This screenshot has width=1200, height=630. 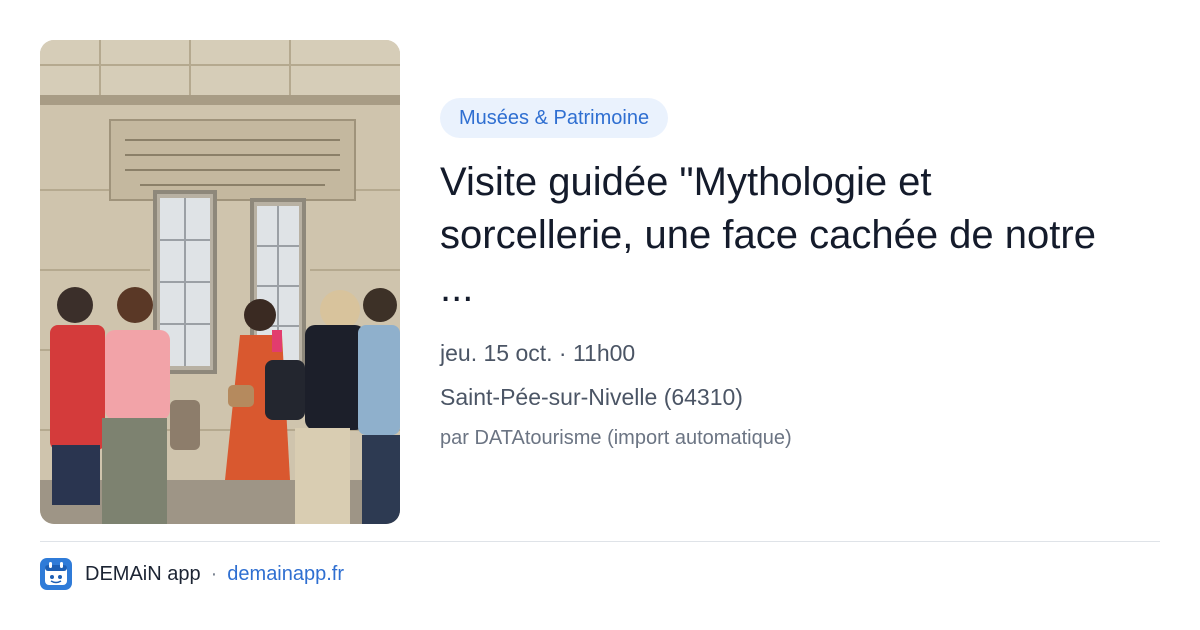 What do you see at coordinates (616, 438) in the screenshot?
I see `event-source: par DATAtourisme (import automatique)` at bounding box center [616, 438].